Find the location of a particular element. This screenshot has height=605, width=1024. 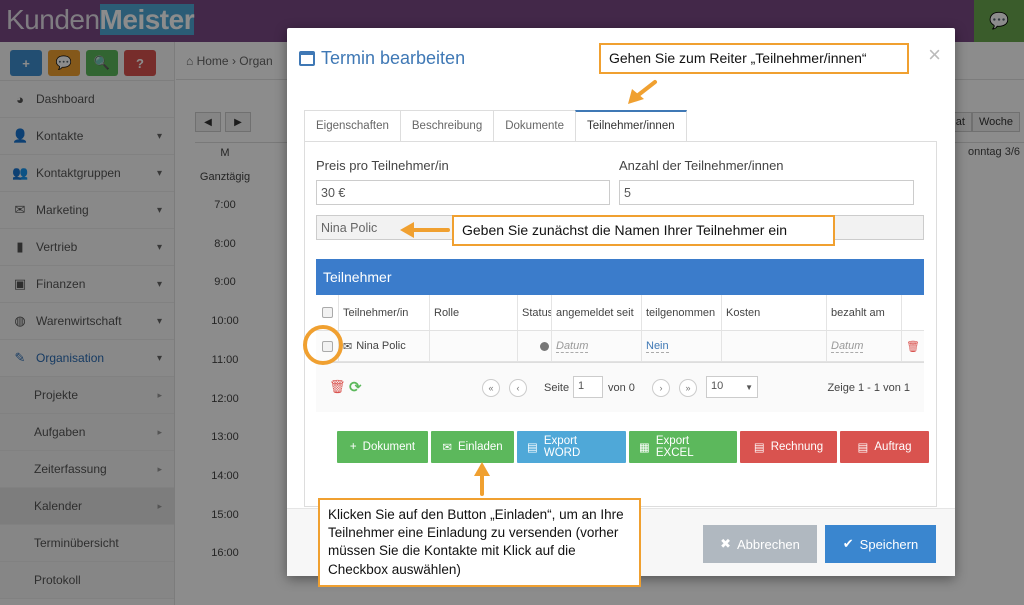

checkbox-highlight-ring is located at coordinates (323, 345).